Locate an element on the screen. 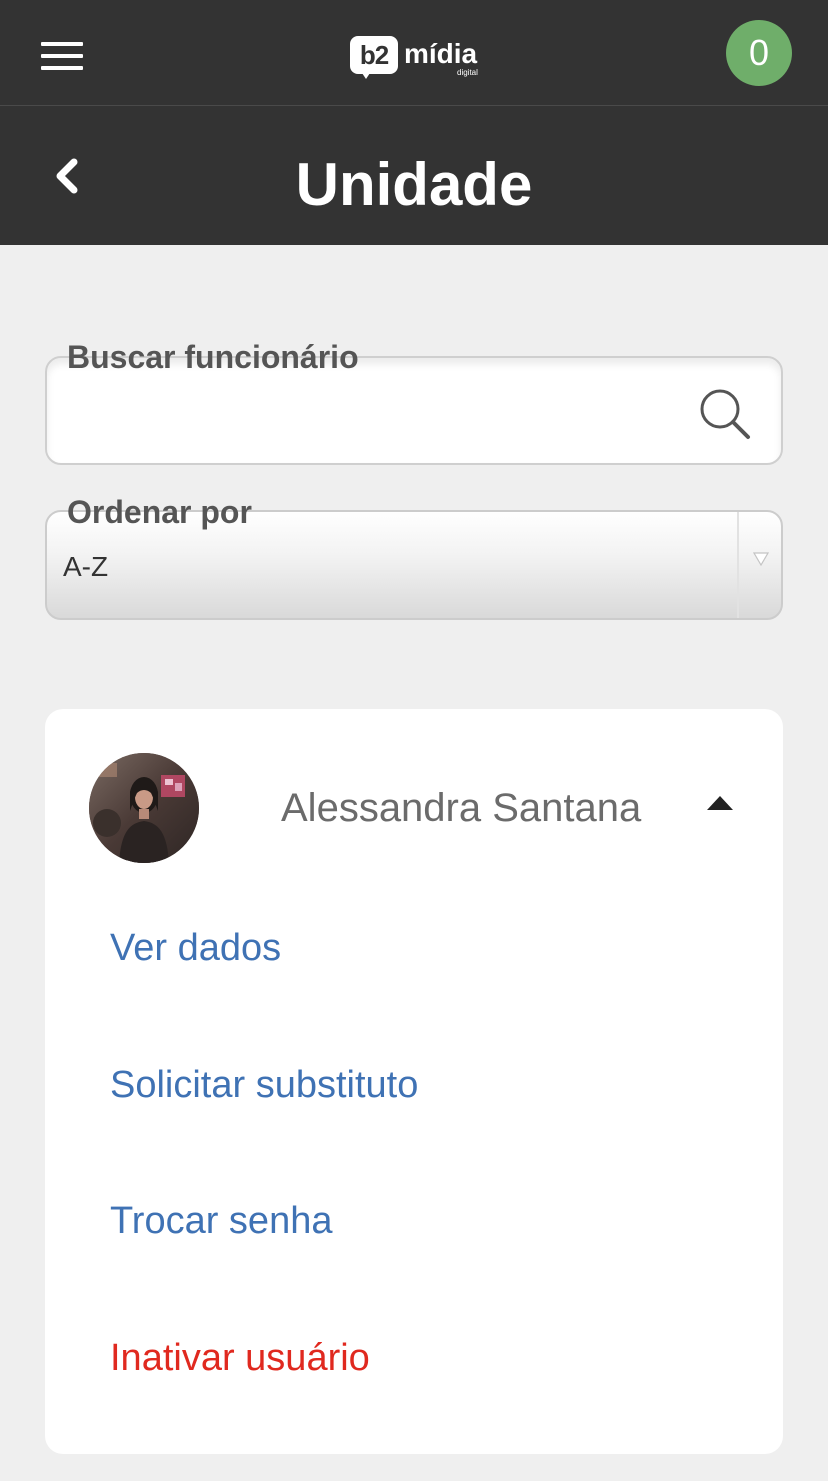 The image size is (828, 1481). search-label: Buscar funcionário is located at coordinates (213, 357).